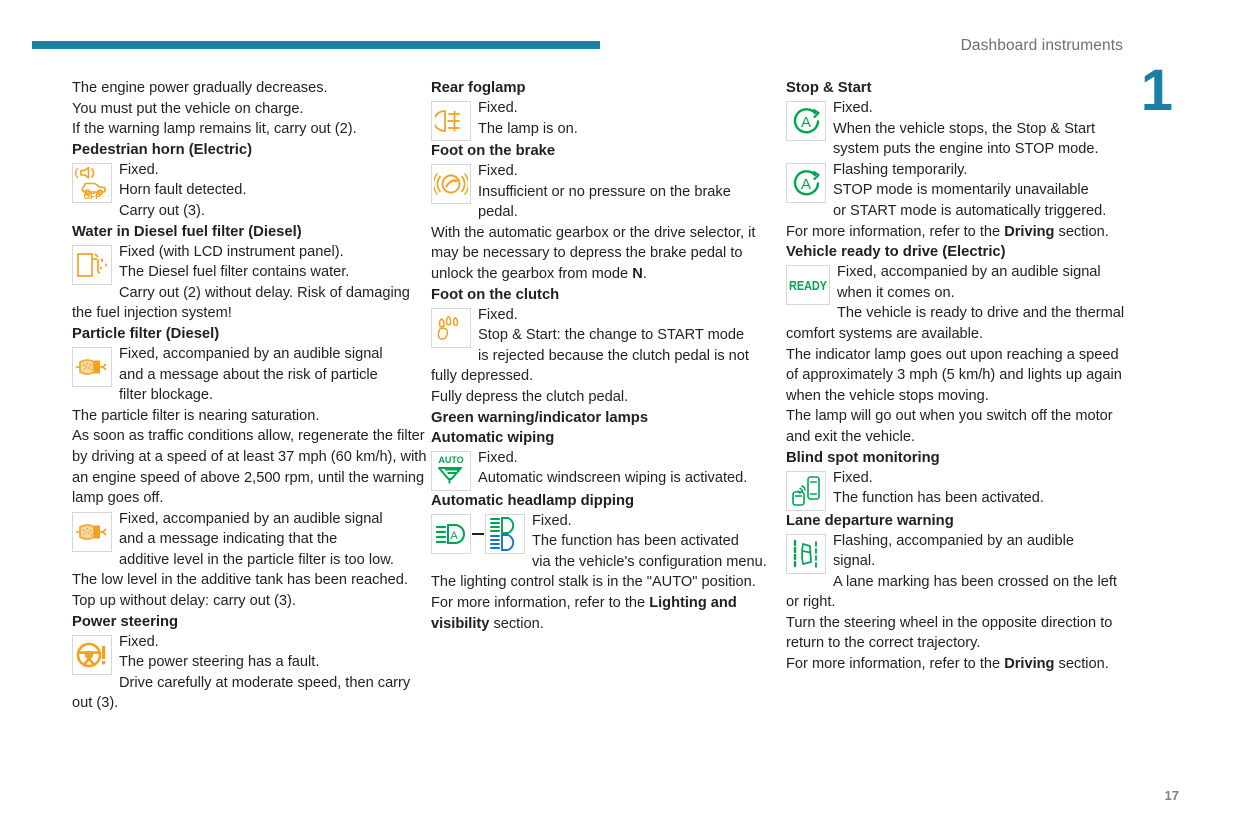 The image size is (1241, 827). I want to click on stop-start-icon: A, so click(806, 121).